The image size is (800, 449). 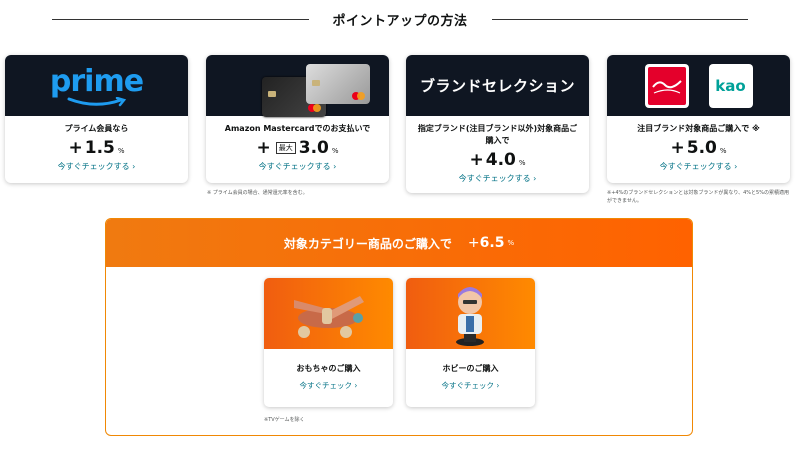 I want to click on card-label: プライム会員なら, so click(x=96, y=128).